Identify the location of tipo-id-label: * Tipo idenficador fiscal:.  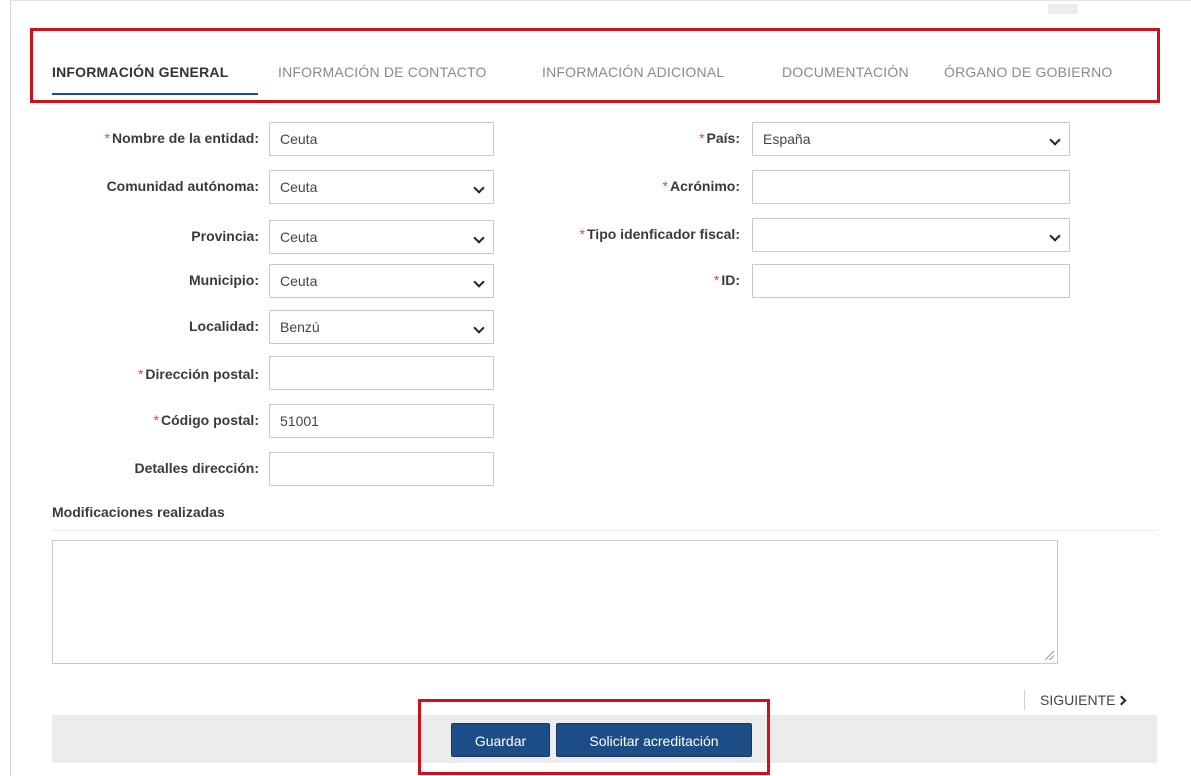
(659, 234).